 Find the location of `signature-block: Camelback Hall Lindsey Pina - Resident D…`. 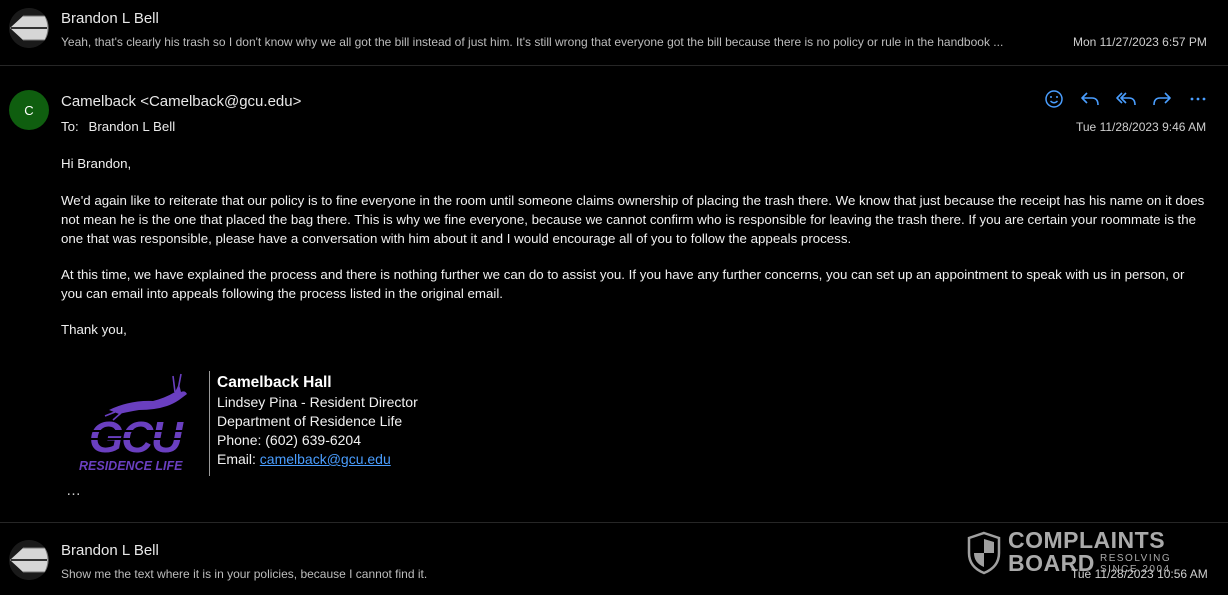

signature-block: Camelback Hall Lindsey Pina - Resident D… is located at coordinates (317, 421).